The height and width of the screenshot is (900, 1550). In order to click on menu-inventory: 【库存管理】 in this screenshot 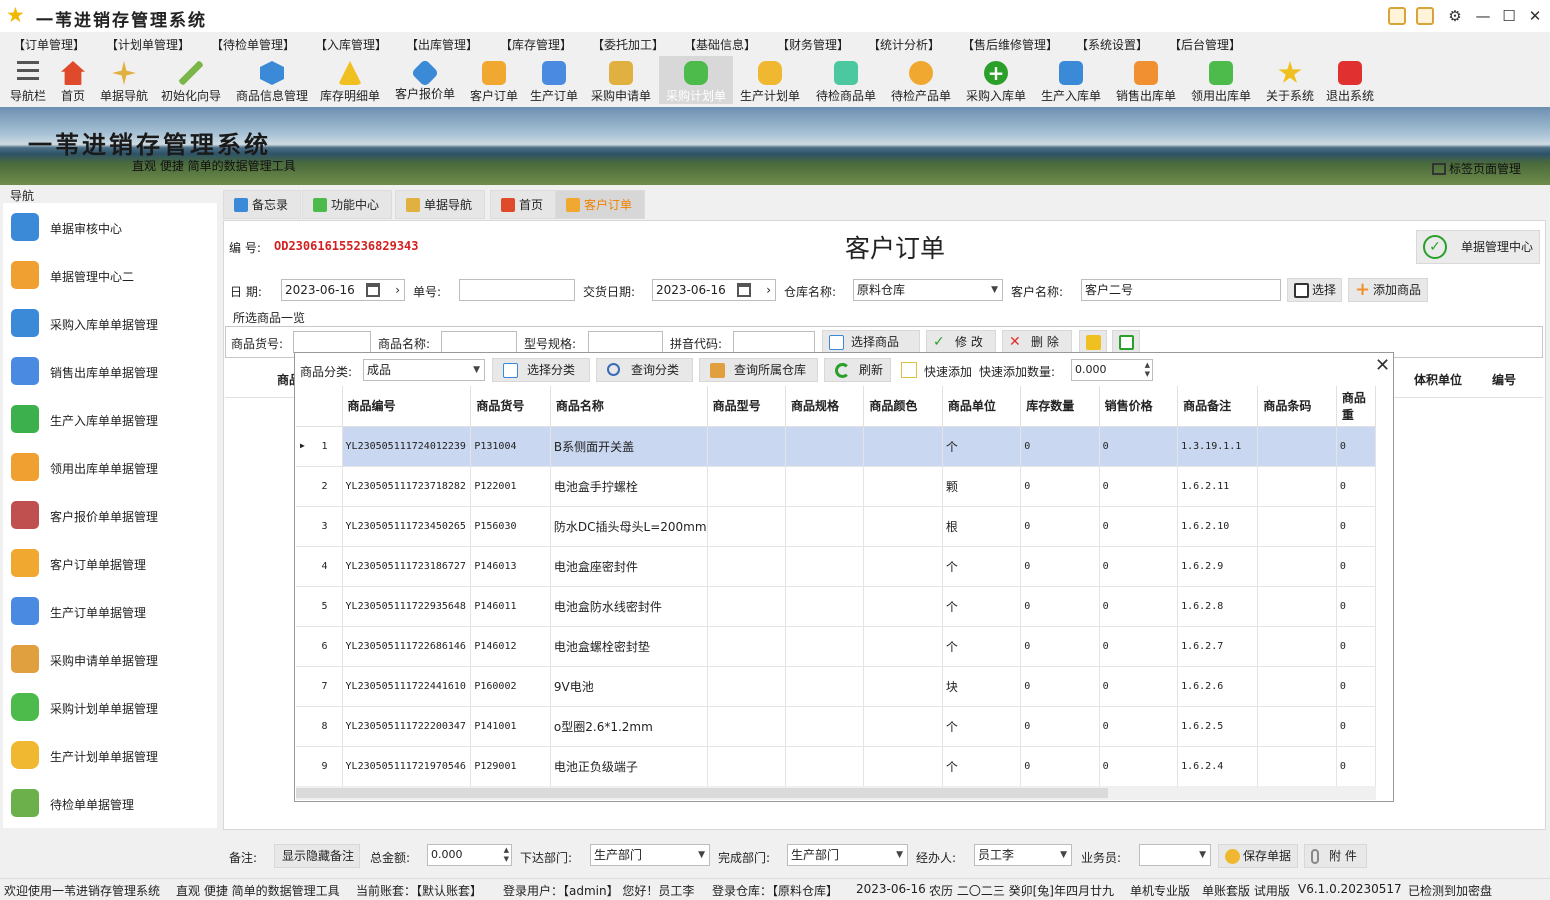, I will do `click(536, 44)`.